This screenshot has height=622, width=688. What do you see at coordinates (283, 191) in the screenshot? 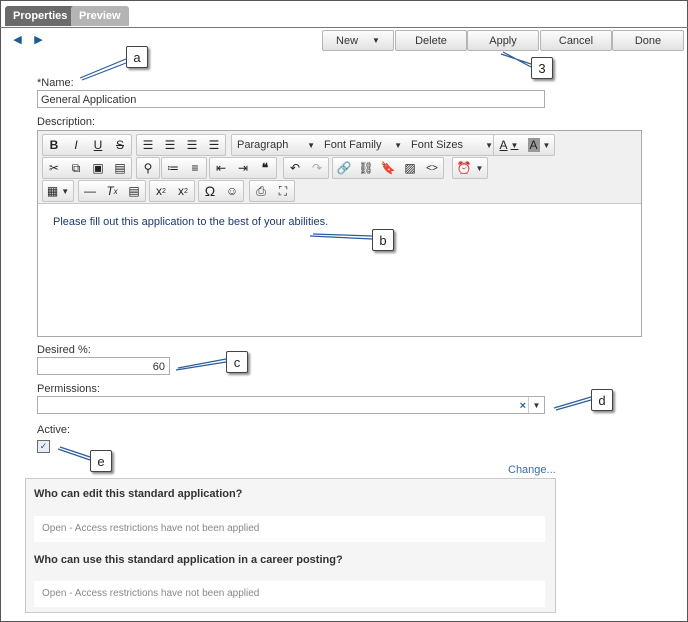
I see `fullscreen-icon: ⛶` at bounding box center [283, 191].